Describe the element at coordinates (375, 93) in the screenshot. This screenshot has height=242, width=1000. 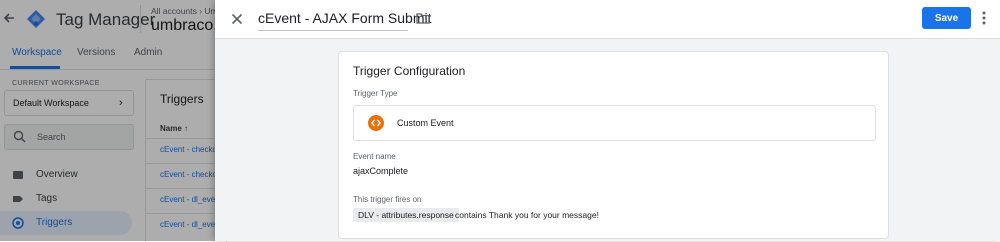
I see `trigger-type-label: Trigger Type` at that location.